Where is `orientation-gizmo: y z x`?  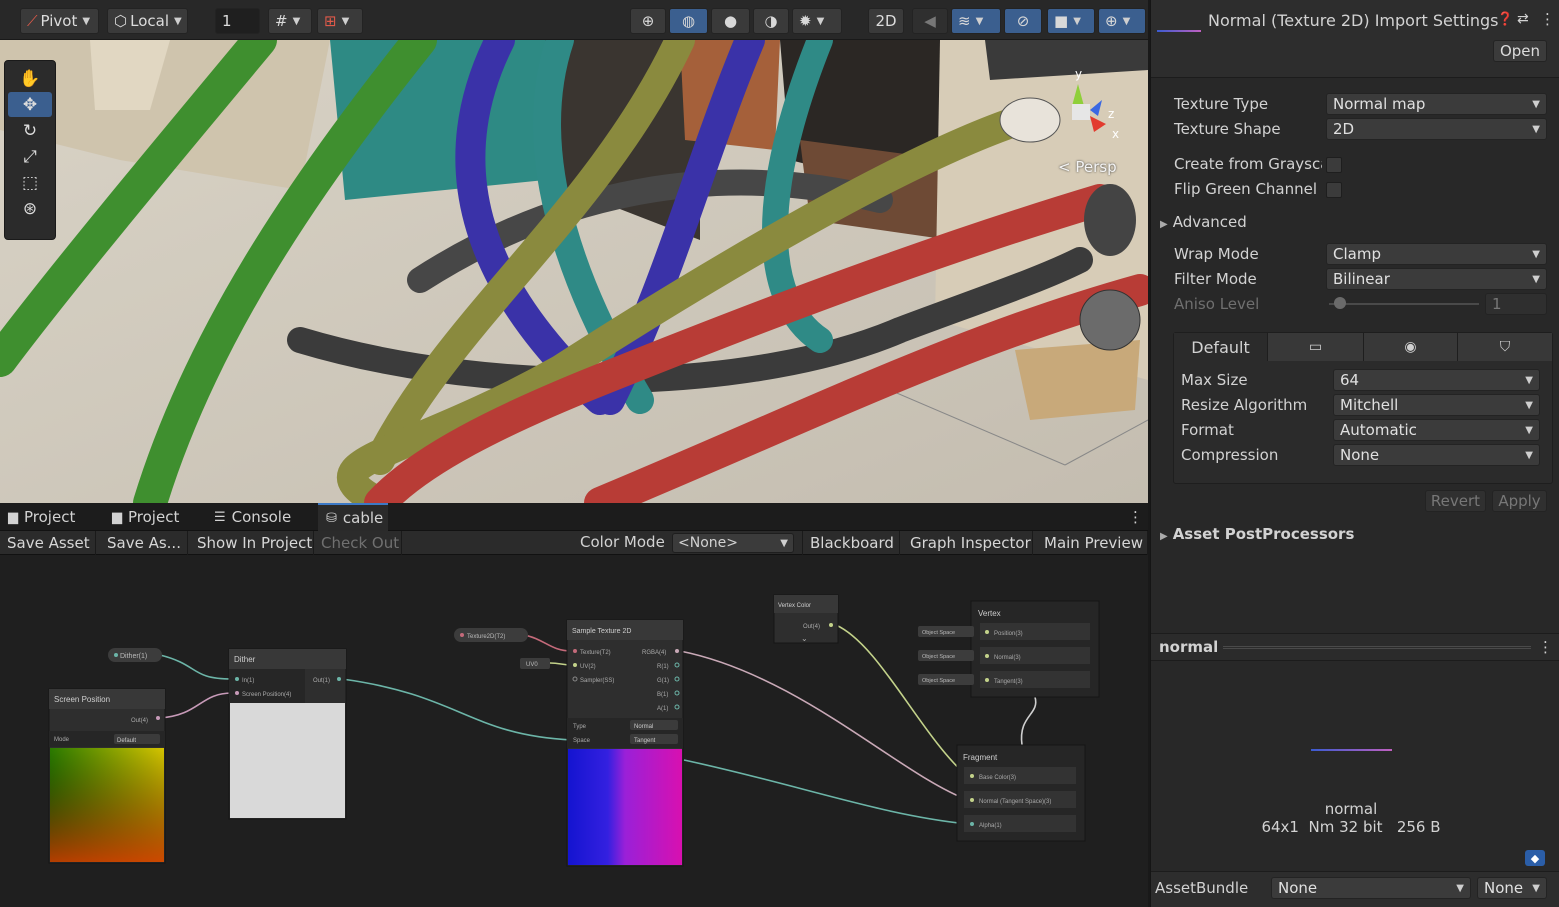 orientation-gizmo: y z x is located at coordinates (1085, 109).